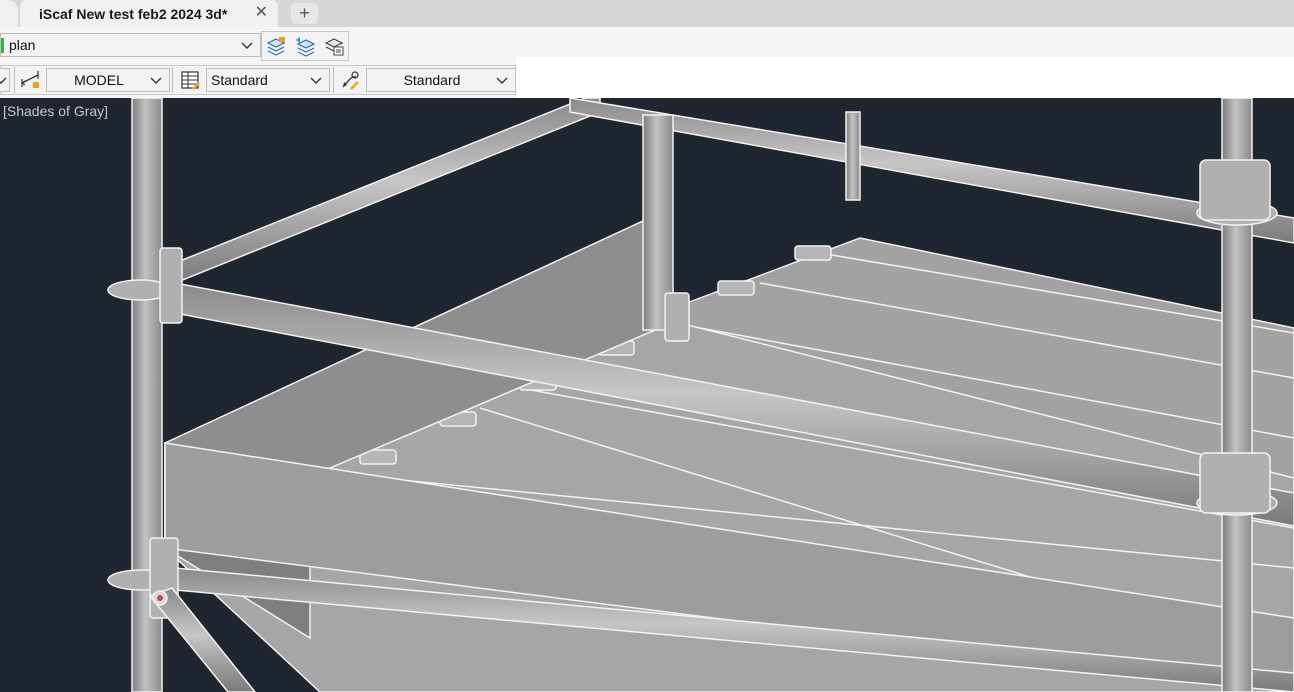  I want to click on tab-title: iScaf New test feb2 2024 3d*, so click(133, 13).